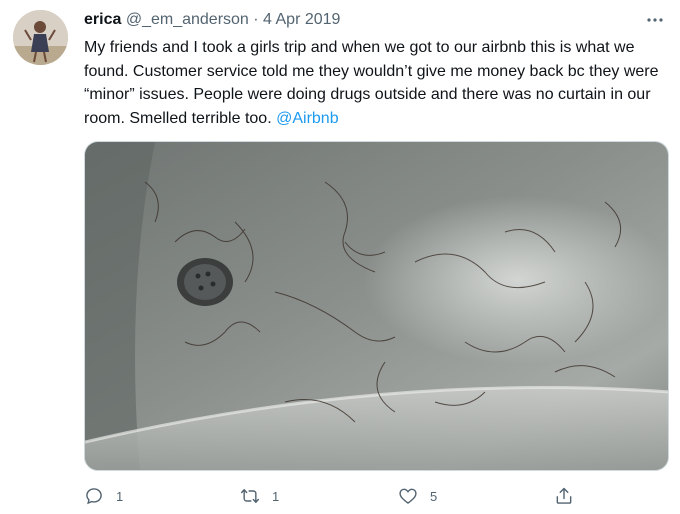 The image size is (680, 514). I want to click on mention-link: @Airbnb, so click(307, 118).